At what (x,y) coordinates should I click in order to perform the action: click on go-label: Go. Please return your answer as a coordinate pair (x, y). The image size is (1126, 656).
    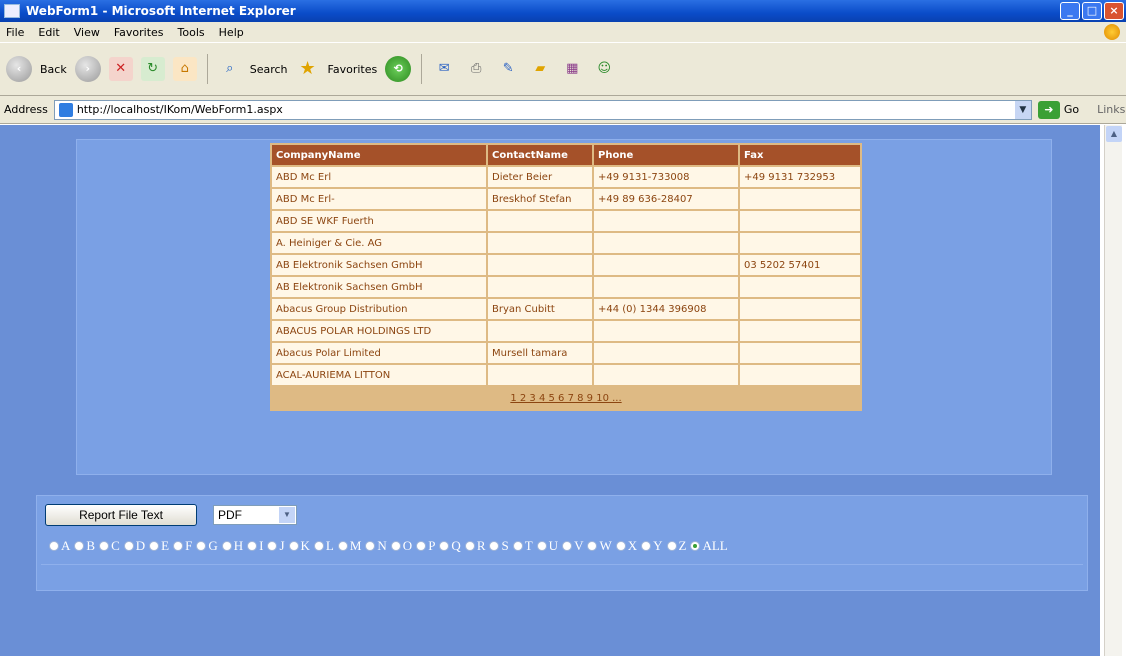
    Looking at the image, I should click on (1071, 109).